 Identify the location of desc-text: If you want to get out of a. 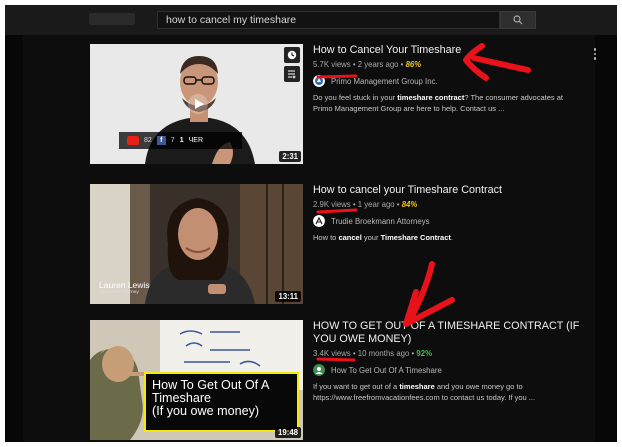
(356, 386).